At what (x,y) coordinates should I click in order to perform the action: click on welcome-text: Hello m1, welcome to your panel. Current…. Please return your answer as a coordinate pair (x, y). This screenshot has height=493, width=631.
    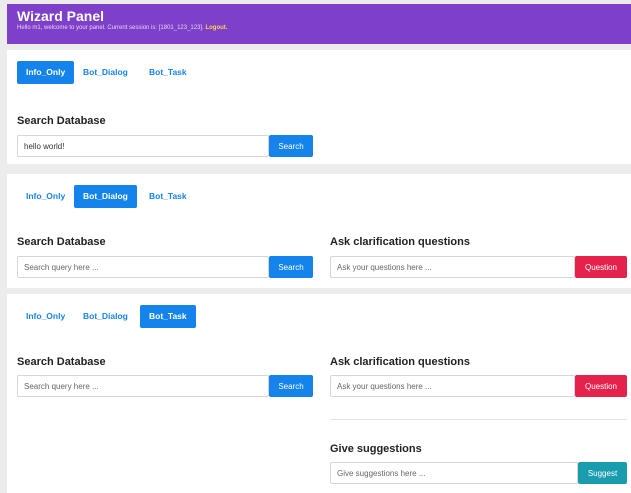
    Looking at the image, I should click on (324, 28).